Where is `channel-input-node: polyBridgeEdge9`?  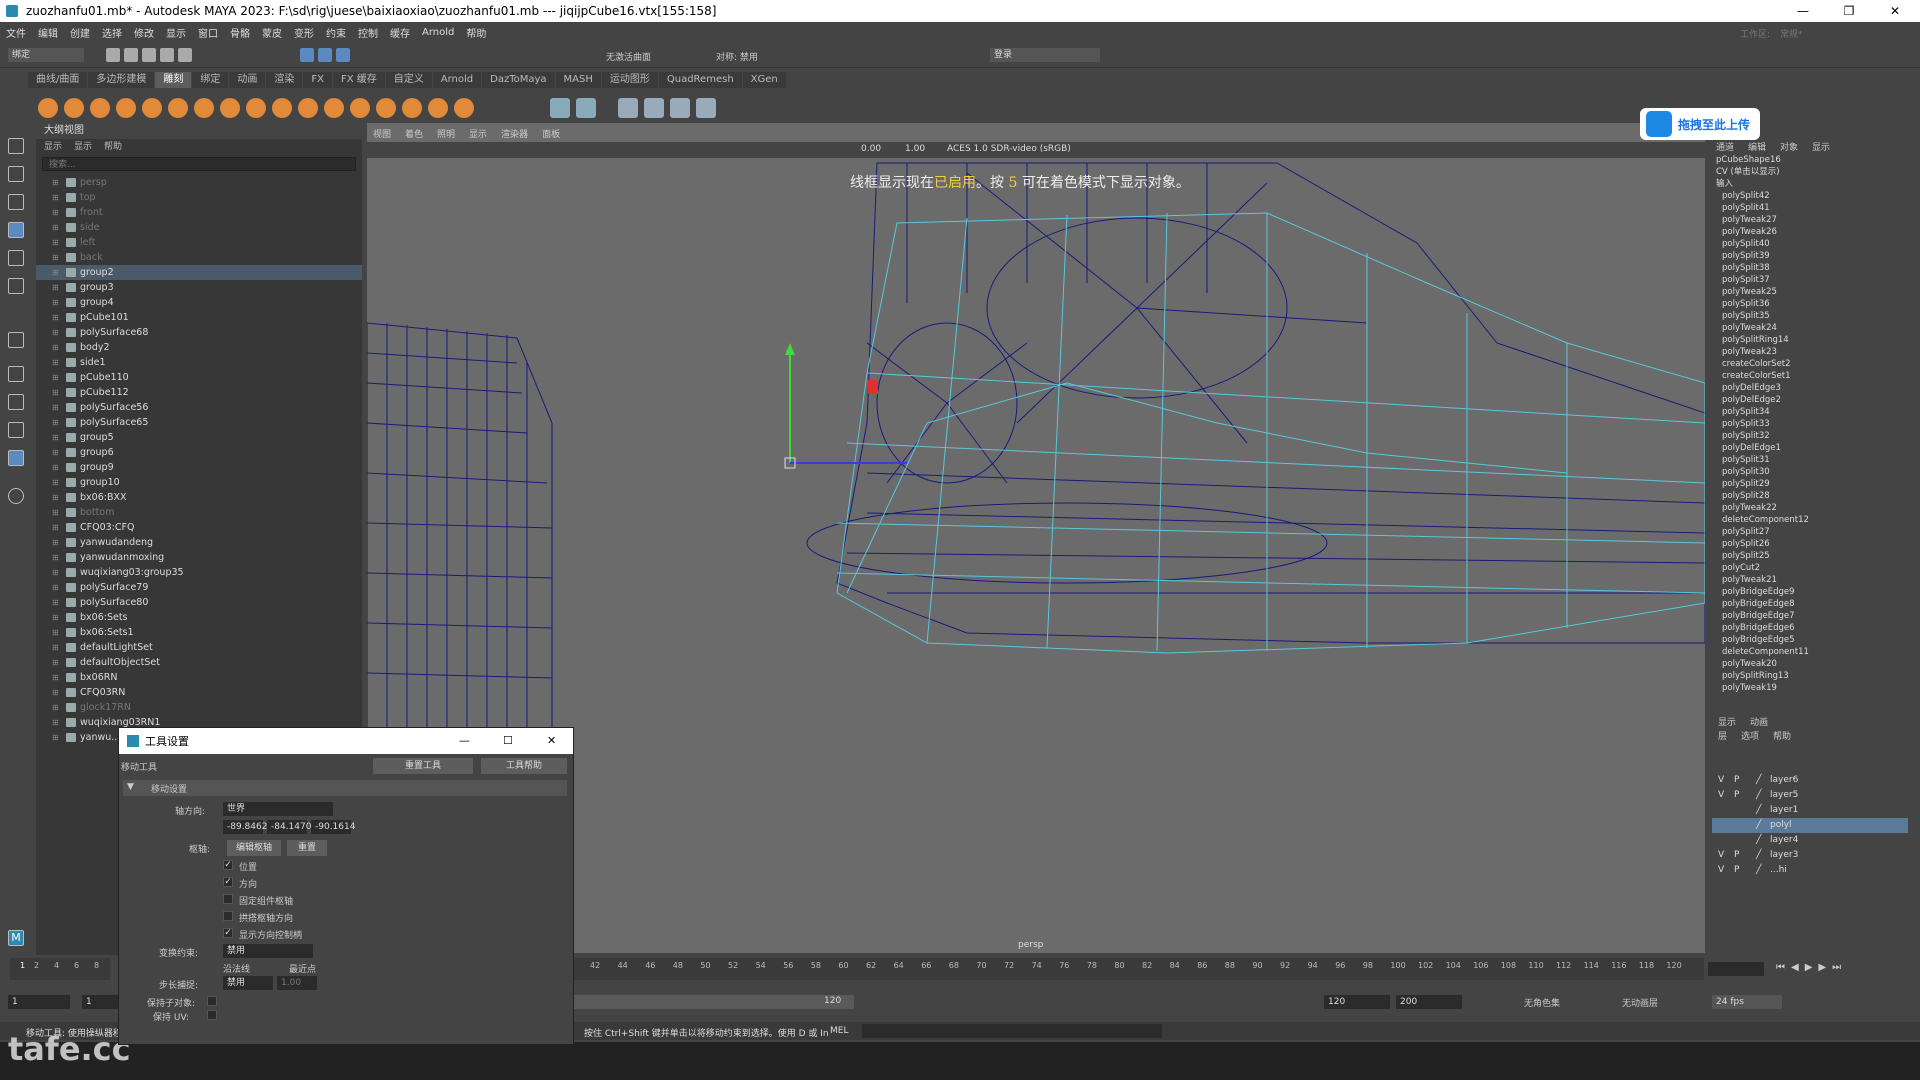 channel-input-node: polyBridgeEdge9 is located at coordinates (1810, 592).